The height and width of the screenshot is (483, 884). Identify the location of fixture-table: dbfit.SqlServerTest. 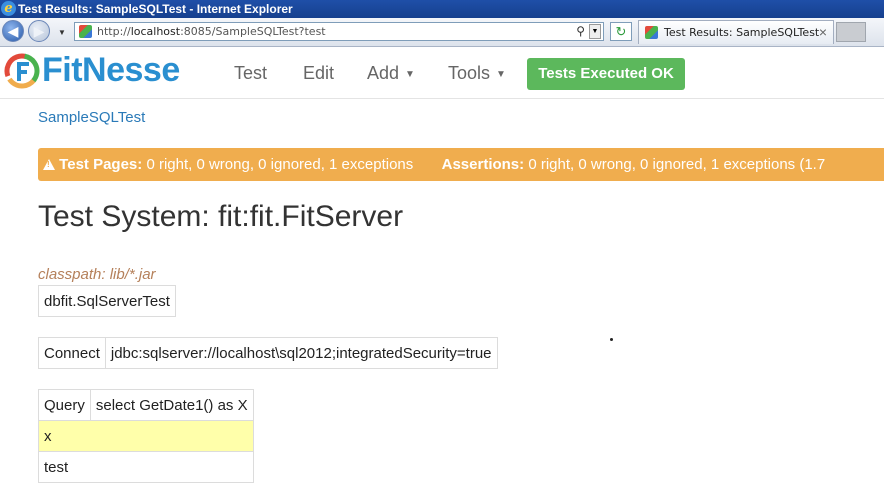
(107, 301).